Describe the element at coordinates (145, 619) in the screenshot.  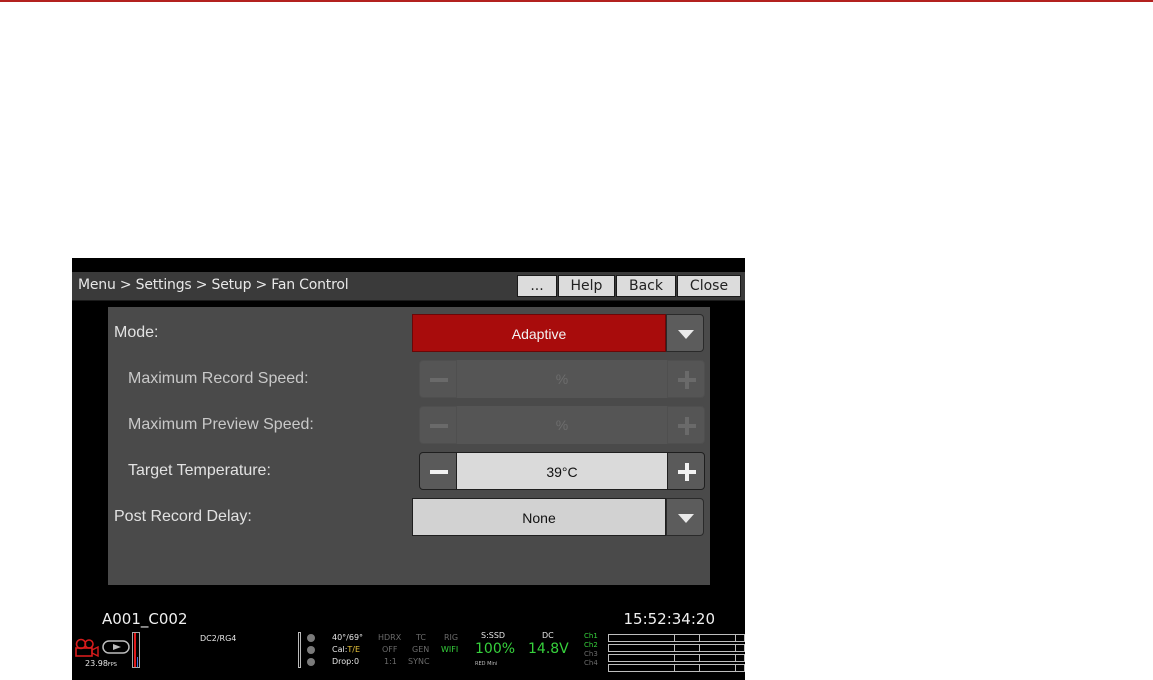
I see `clip-name: A001_C002` at that location.